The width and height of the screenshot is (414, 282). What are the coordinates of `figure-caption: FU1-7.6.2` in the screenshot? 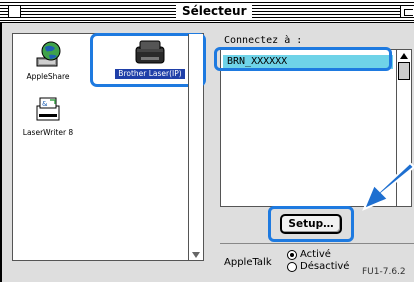 It's located at (384, 272).